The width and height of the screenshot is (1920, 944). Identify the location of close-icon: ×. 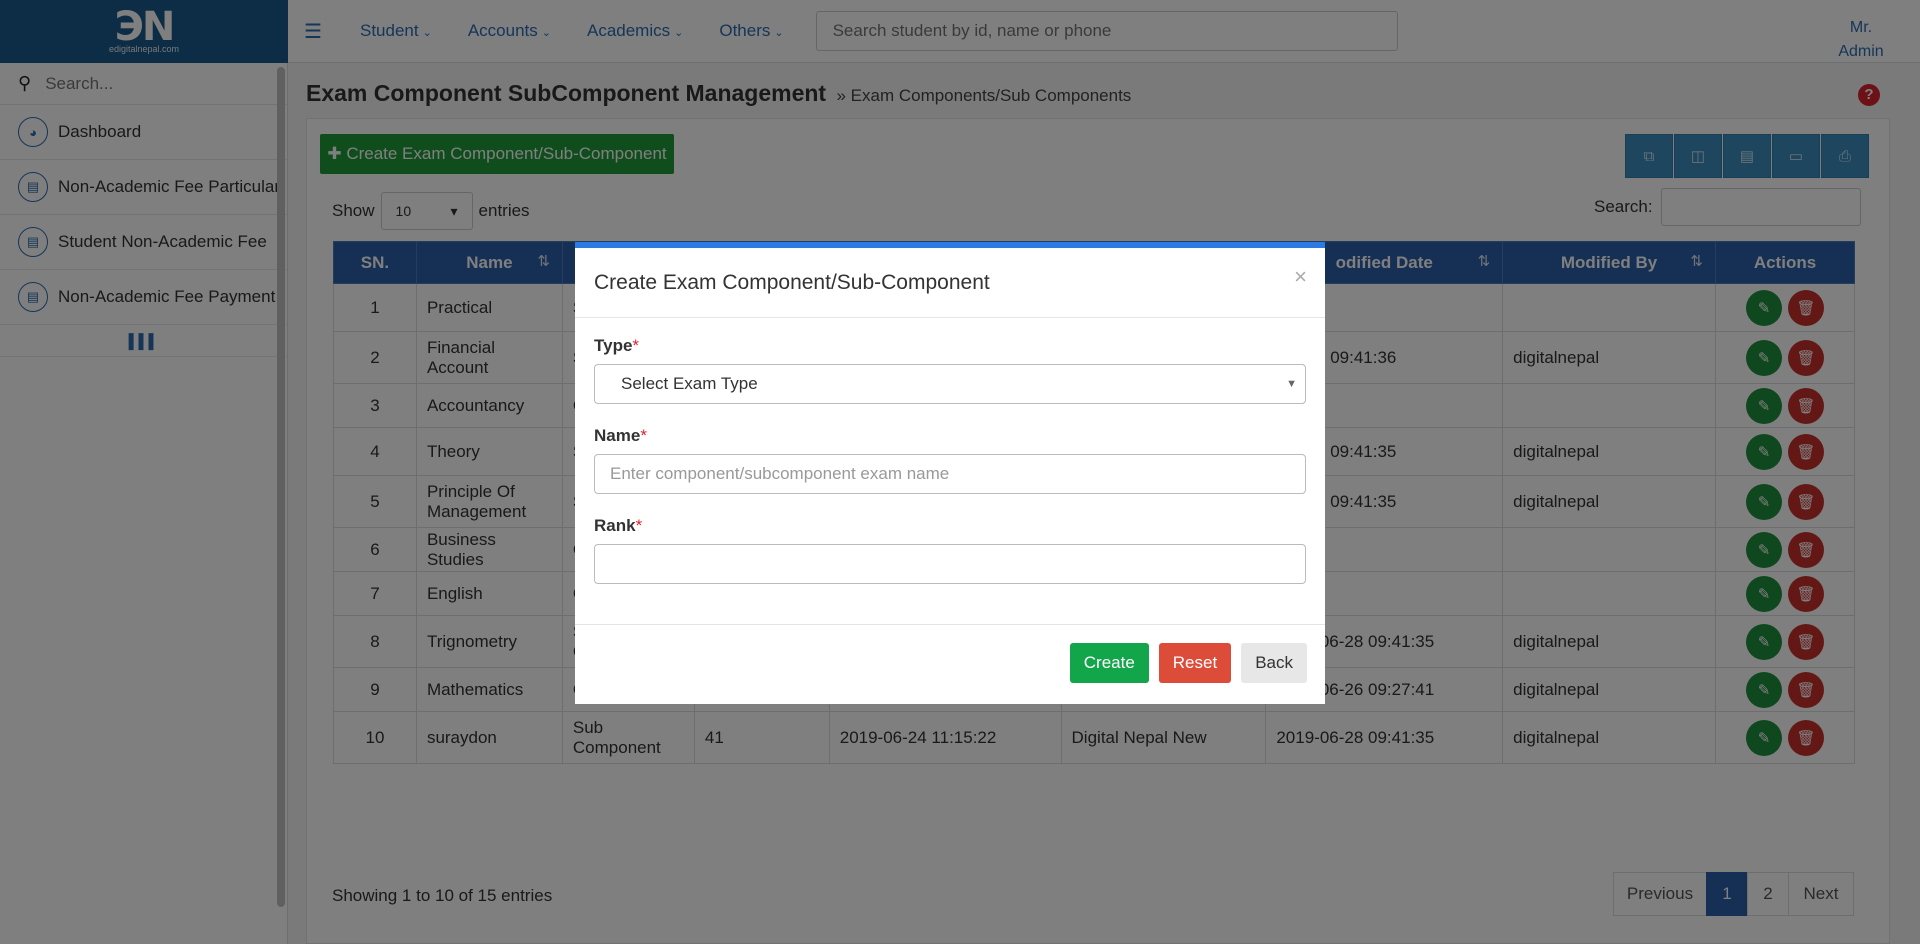
(1300, 277).